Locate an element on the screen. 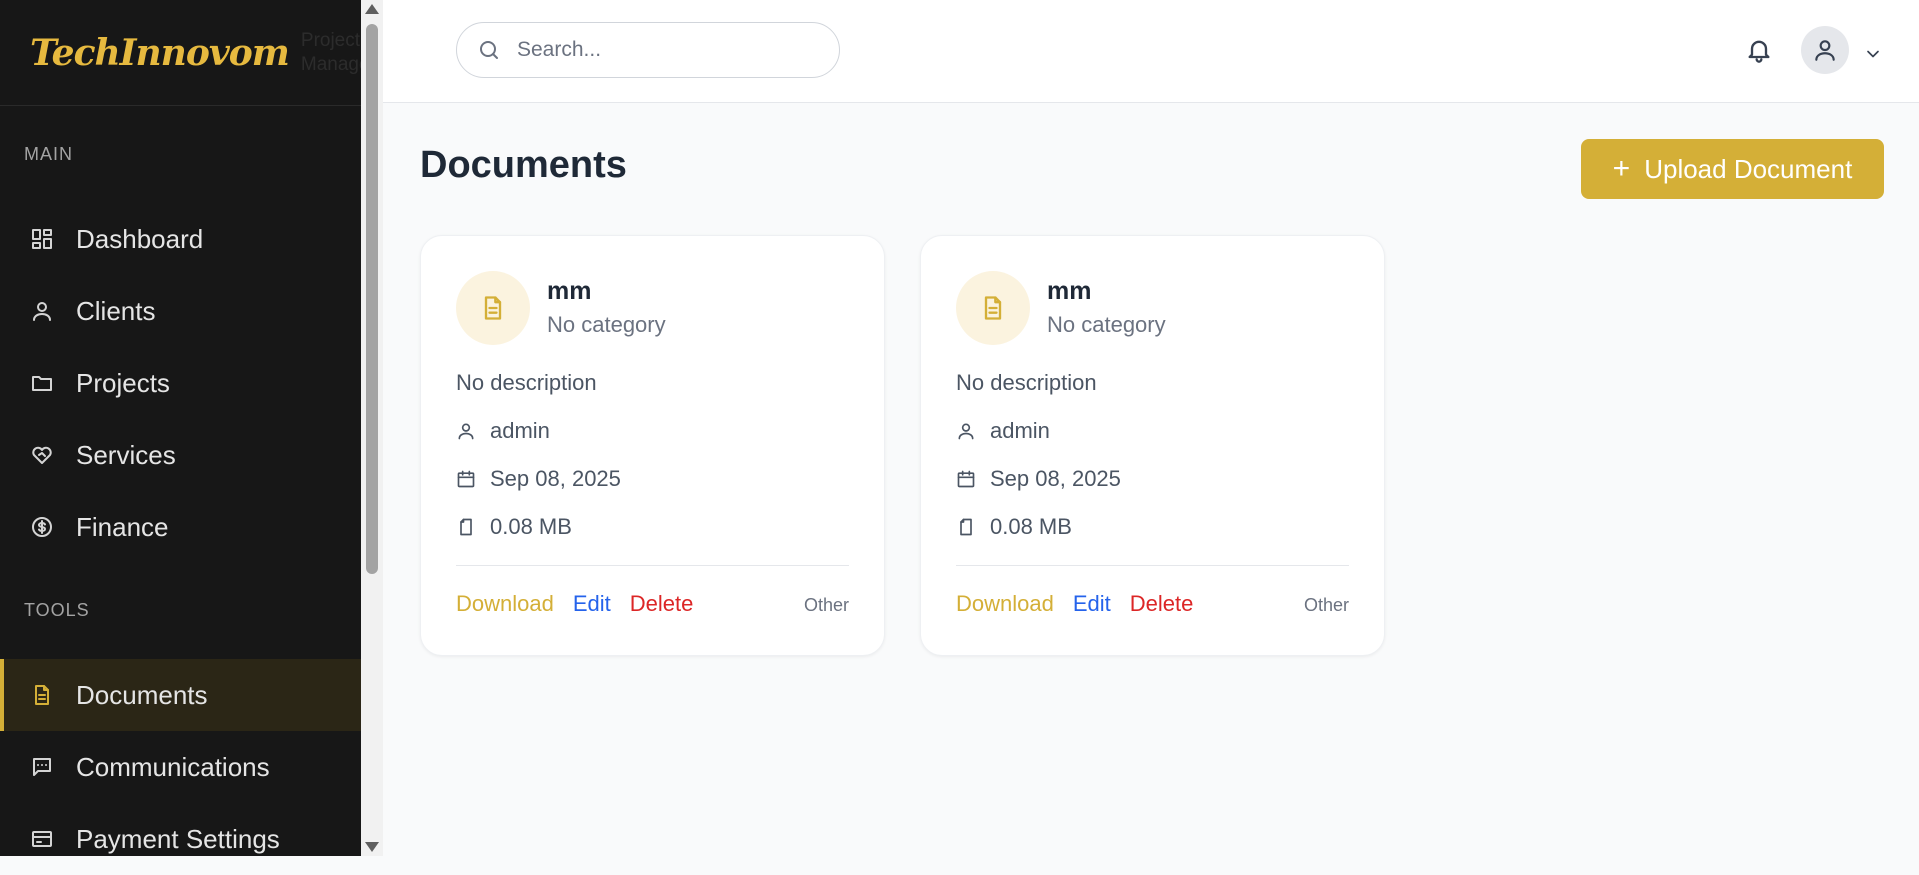 This screenshot has height=875, width=1919. search-box is located at coordinates (648, 50).